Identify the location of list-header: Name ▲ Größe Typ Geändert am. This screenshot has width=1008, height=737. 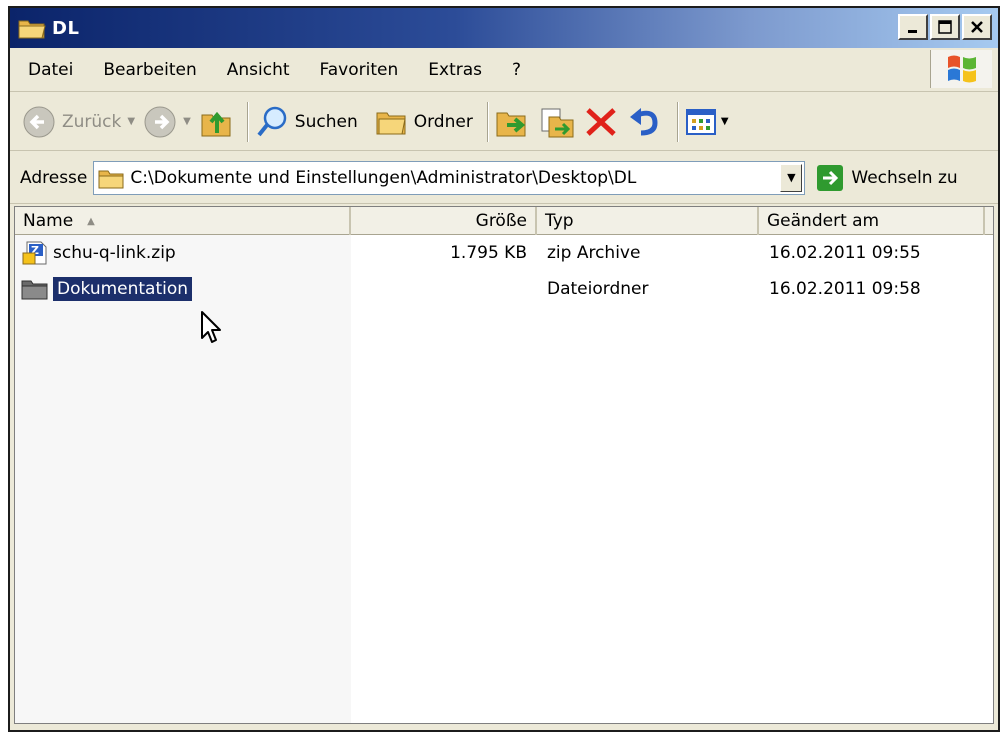
(504, 221).